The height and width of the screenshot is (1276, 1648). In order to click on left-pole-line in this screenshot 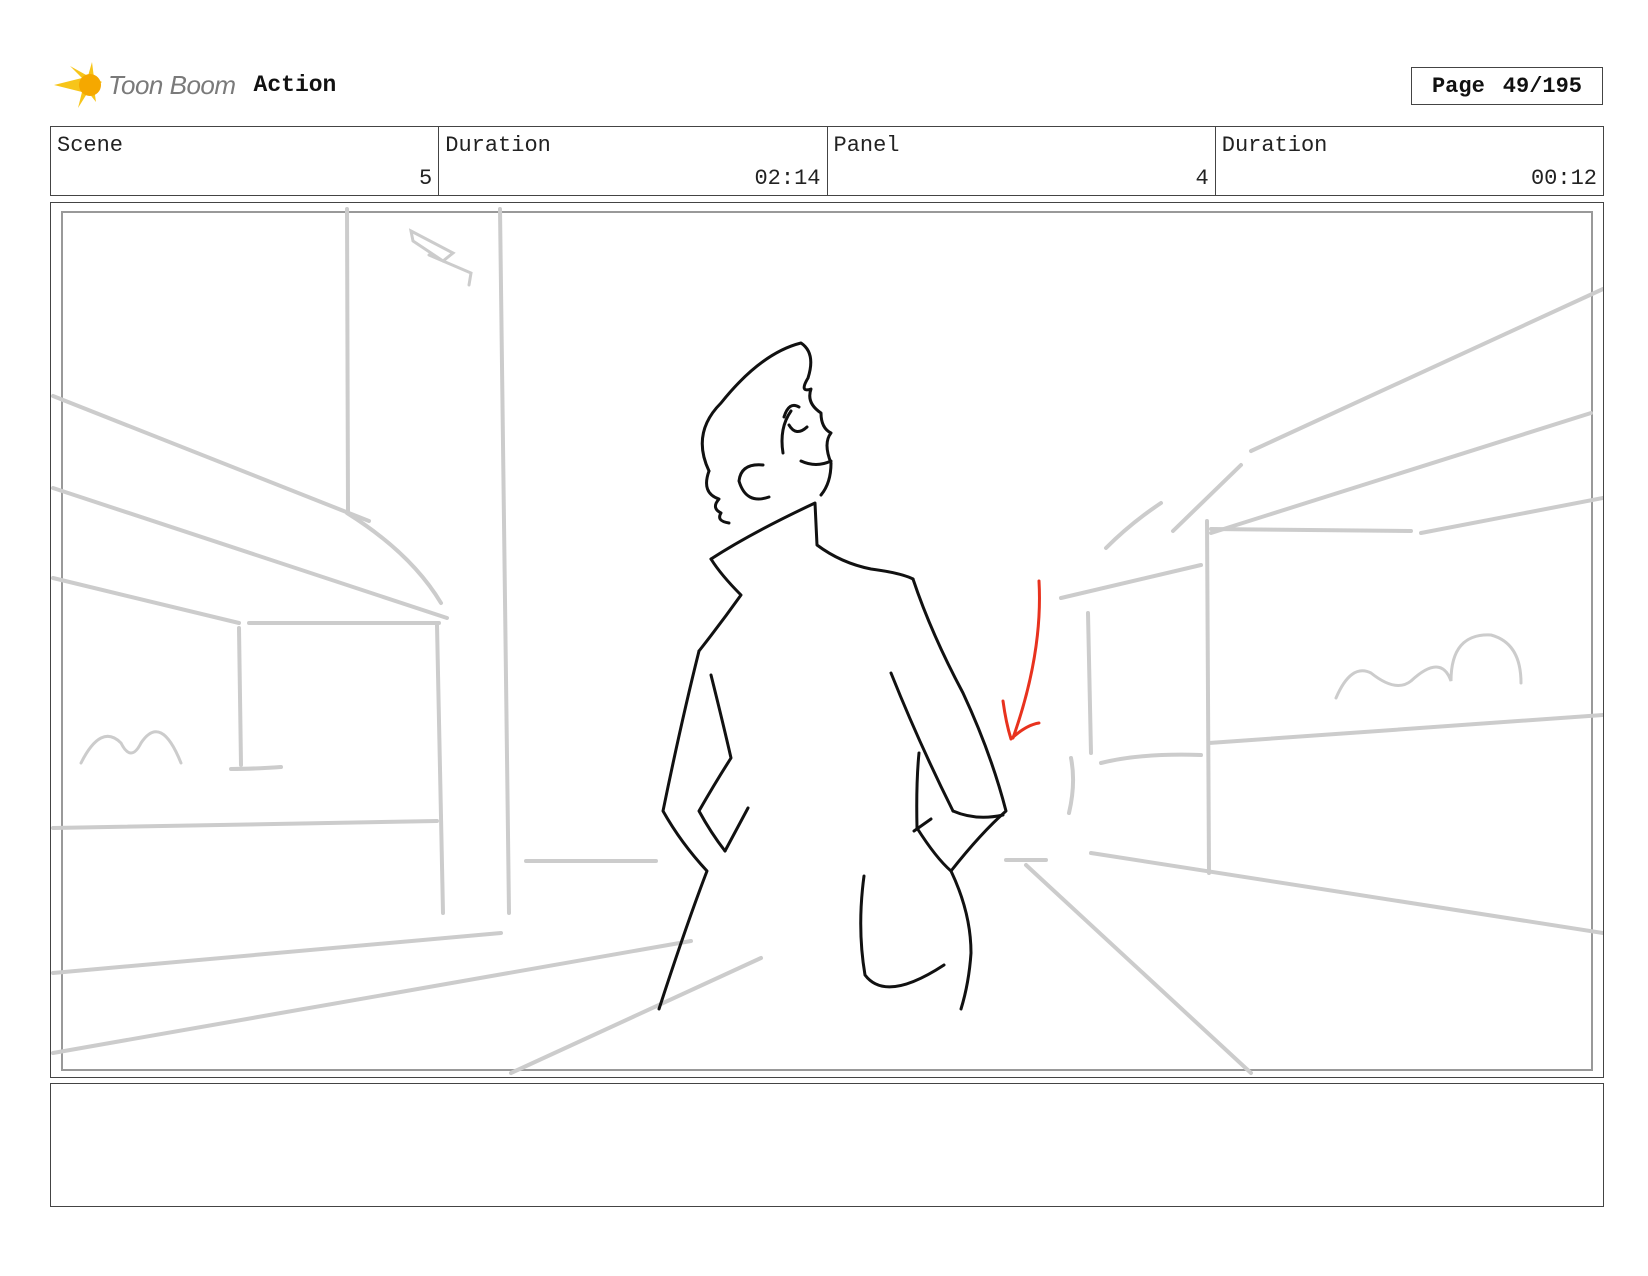, I will do `click(347, 361)`.